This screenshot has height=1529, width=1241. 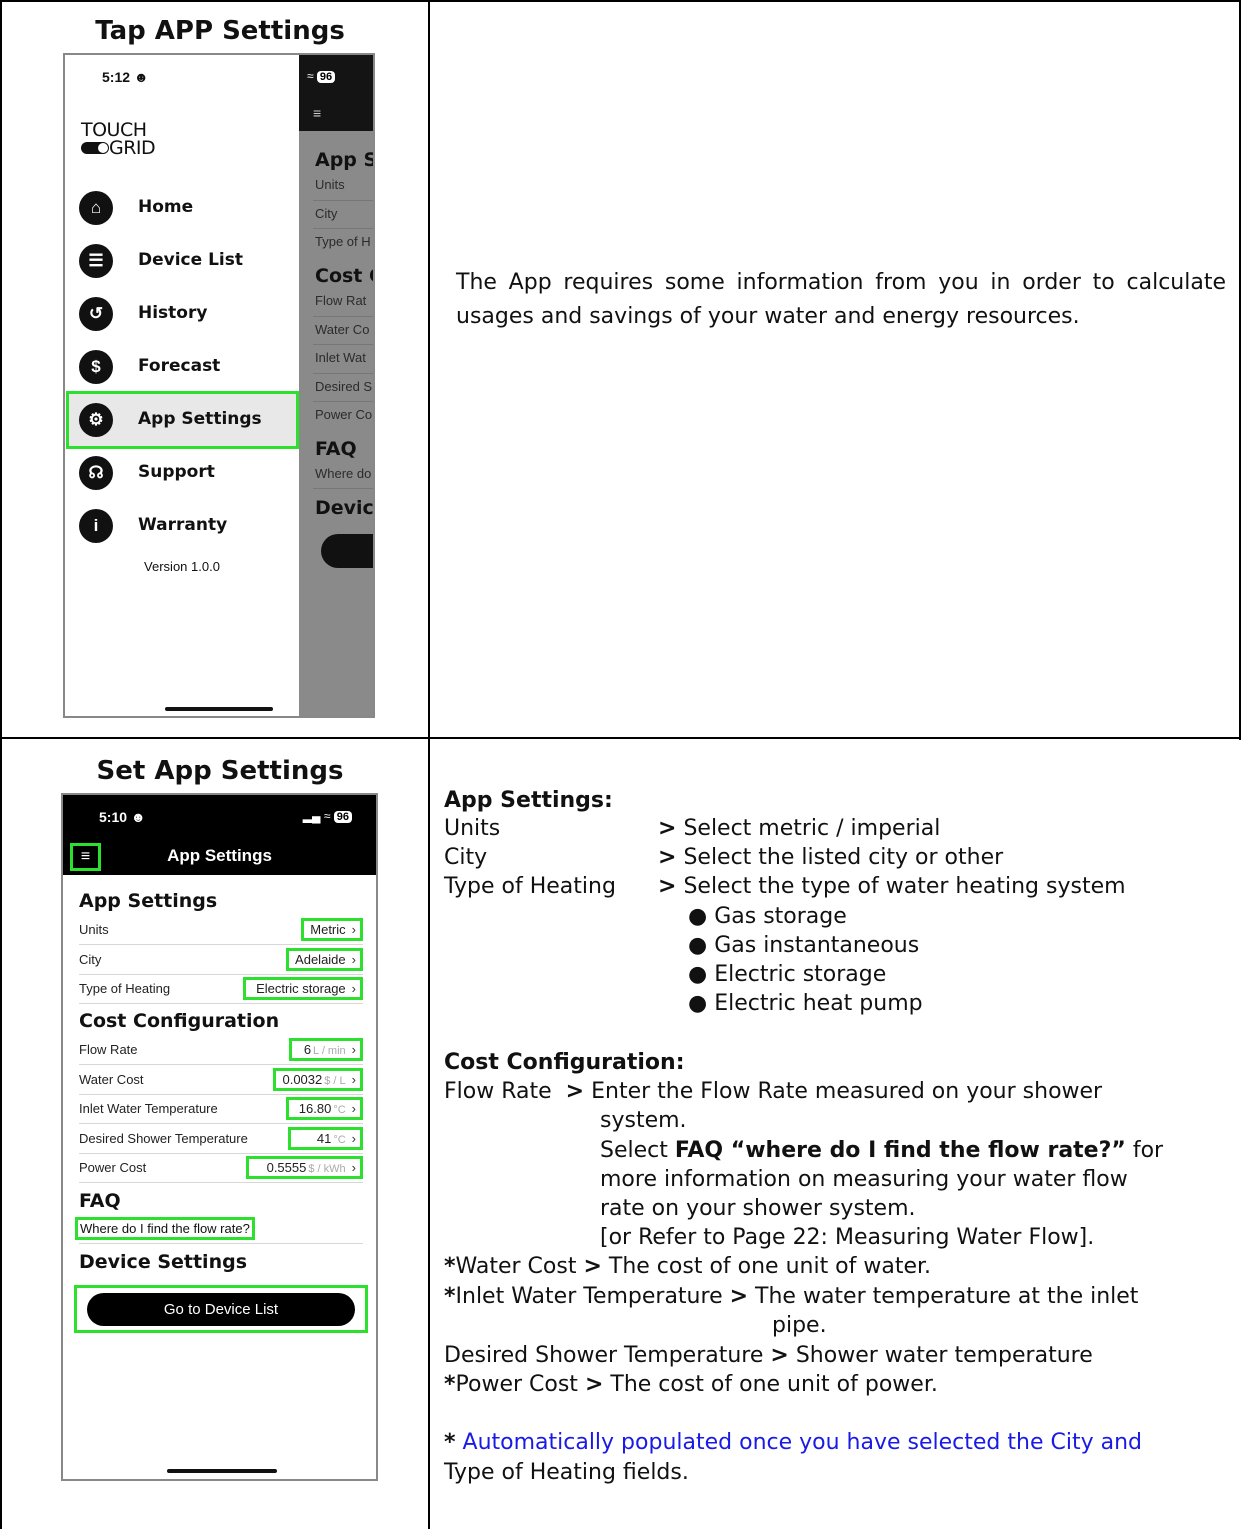 I want to click on behind-button, so click(x=347, y=551).